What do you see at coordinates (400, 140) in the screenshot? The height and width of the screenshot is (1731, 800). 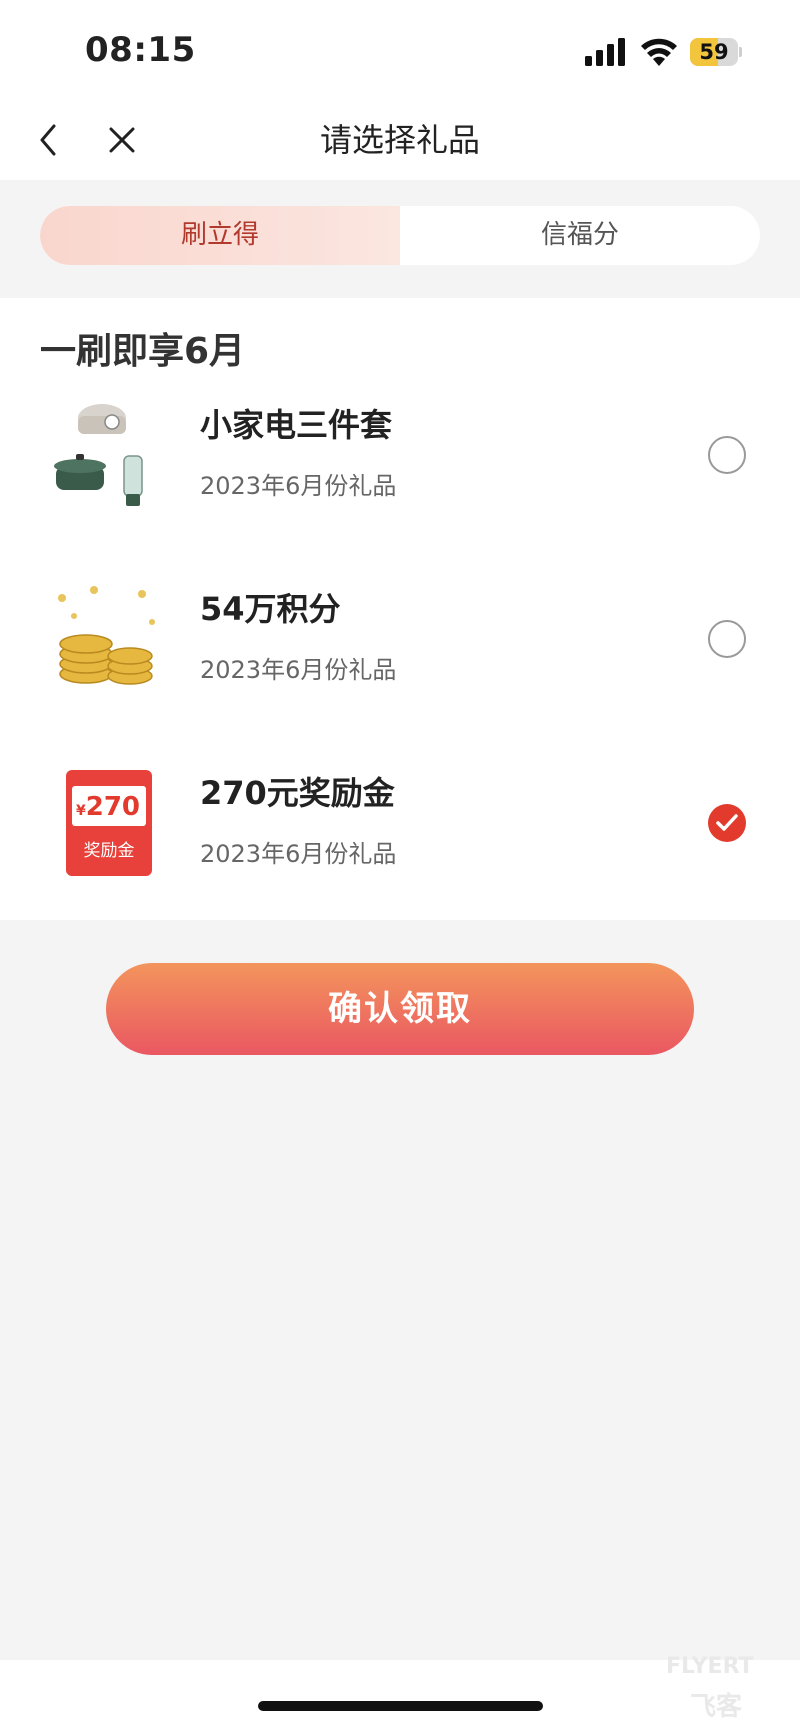 I see `navigation-bar: 请选择礼品` at bounding box center [400, 140].